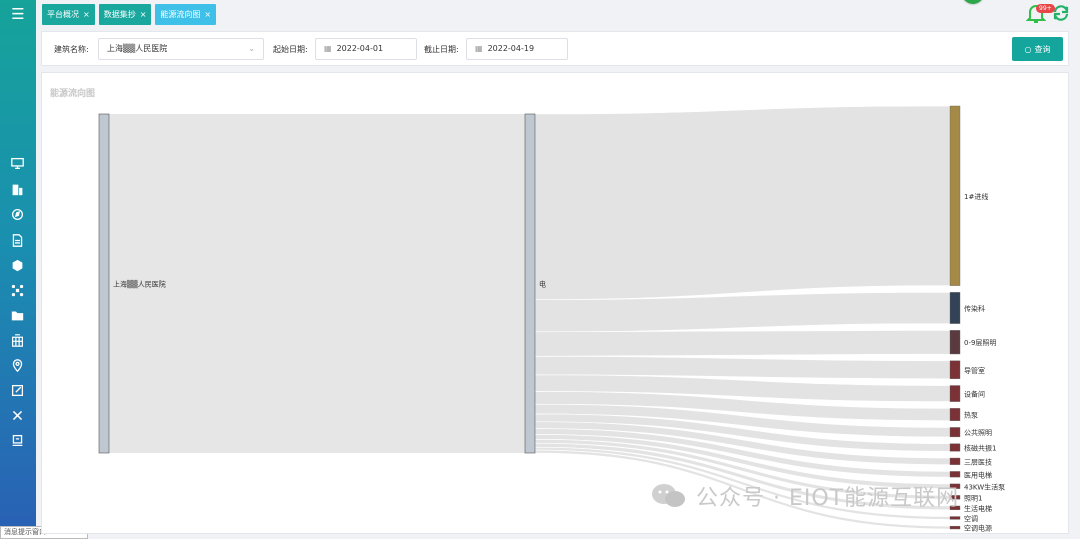  Describe the element at coordinates (974, 370) in the screenshot. I see `node-label: 导管室` at that location.